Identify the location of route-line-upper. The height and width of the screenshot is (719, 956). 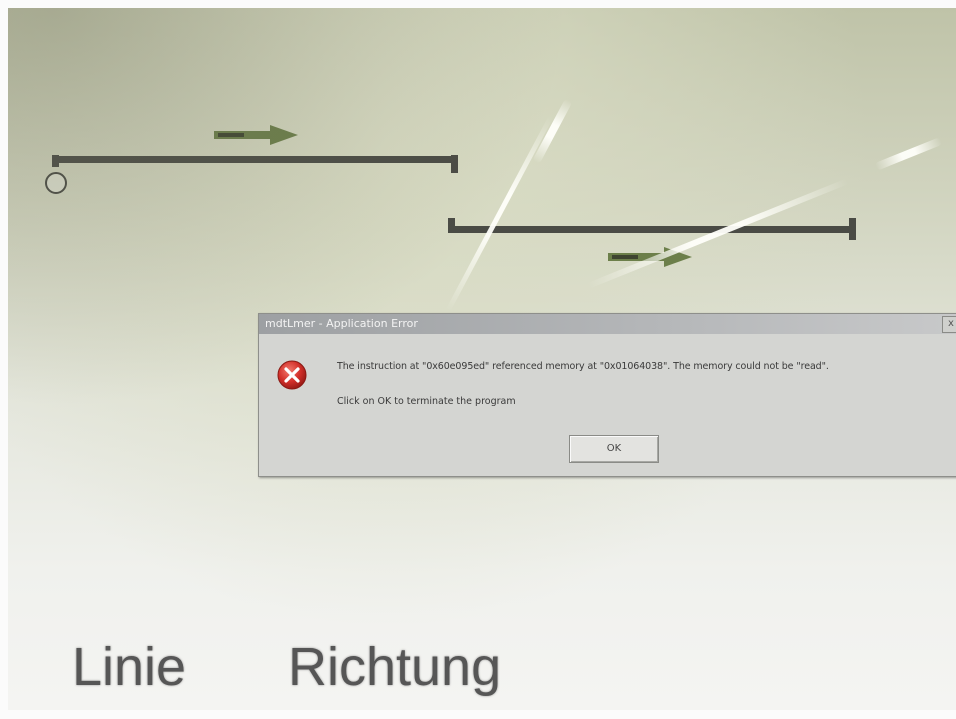
(255, 164).